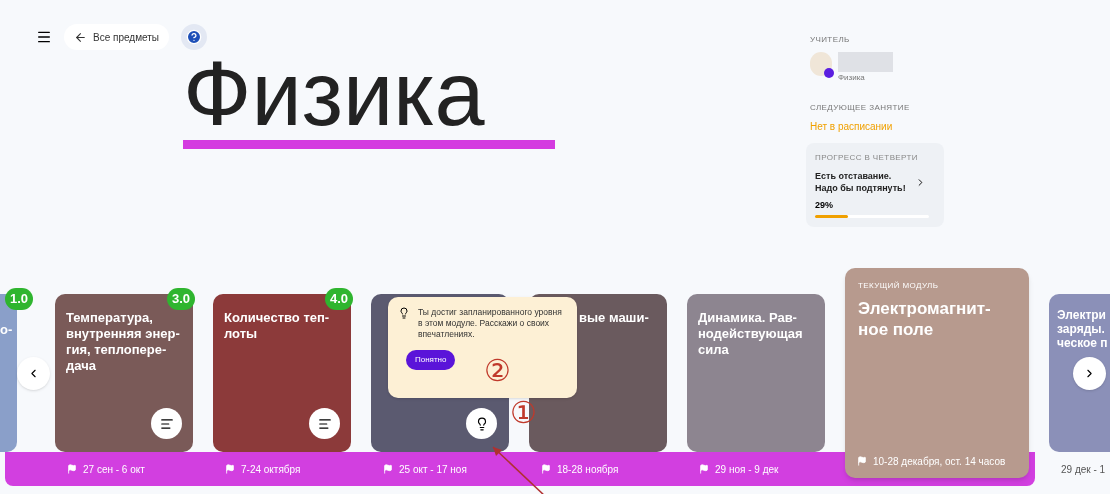 This screenshot has width=1110, height=494. What do you see at coordinates (1083, 469) in the screenshot?
I see `module-dates: 29 дек - 1` at bounding box center [1083, 469].